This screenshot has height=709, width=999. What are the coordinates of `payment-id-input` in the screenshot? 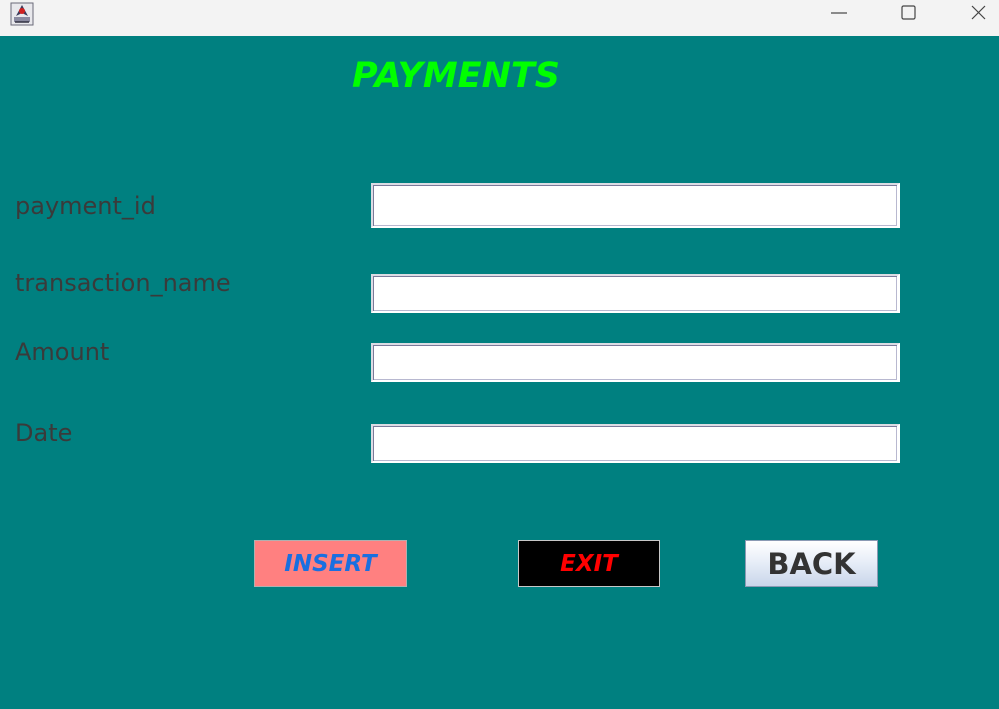 It's located at (635, 205).